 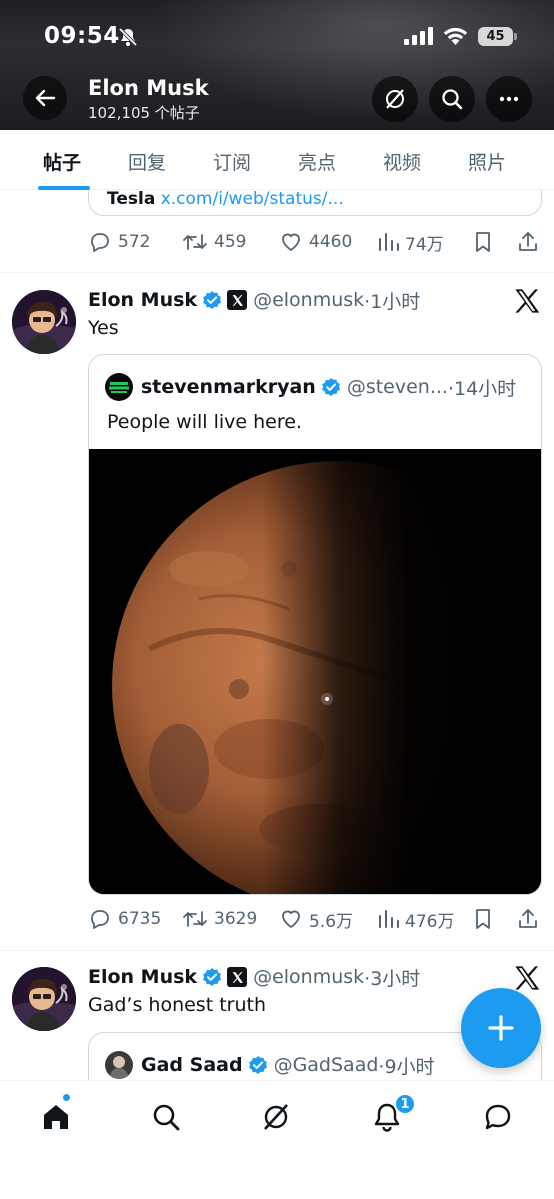 I want to click on views-button: 74万, so click(x=410, y=242).